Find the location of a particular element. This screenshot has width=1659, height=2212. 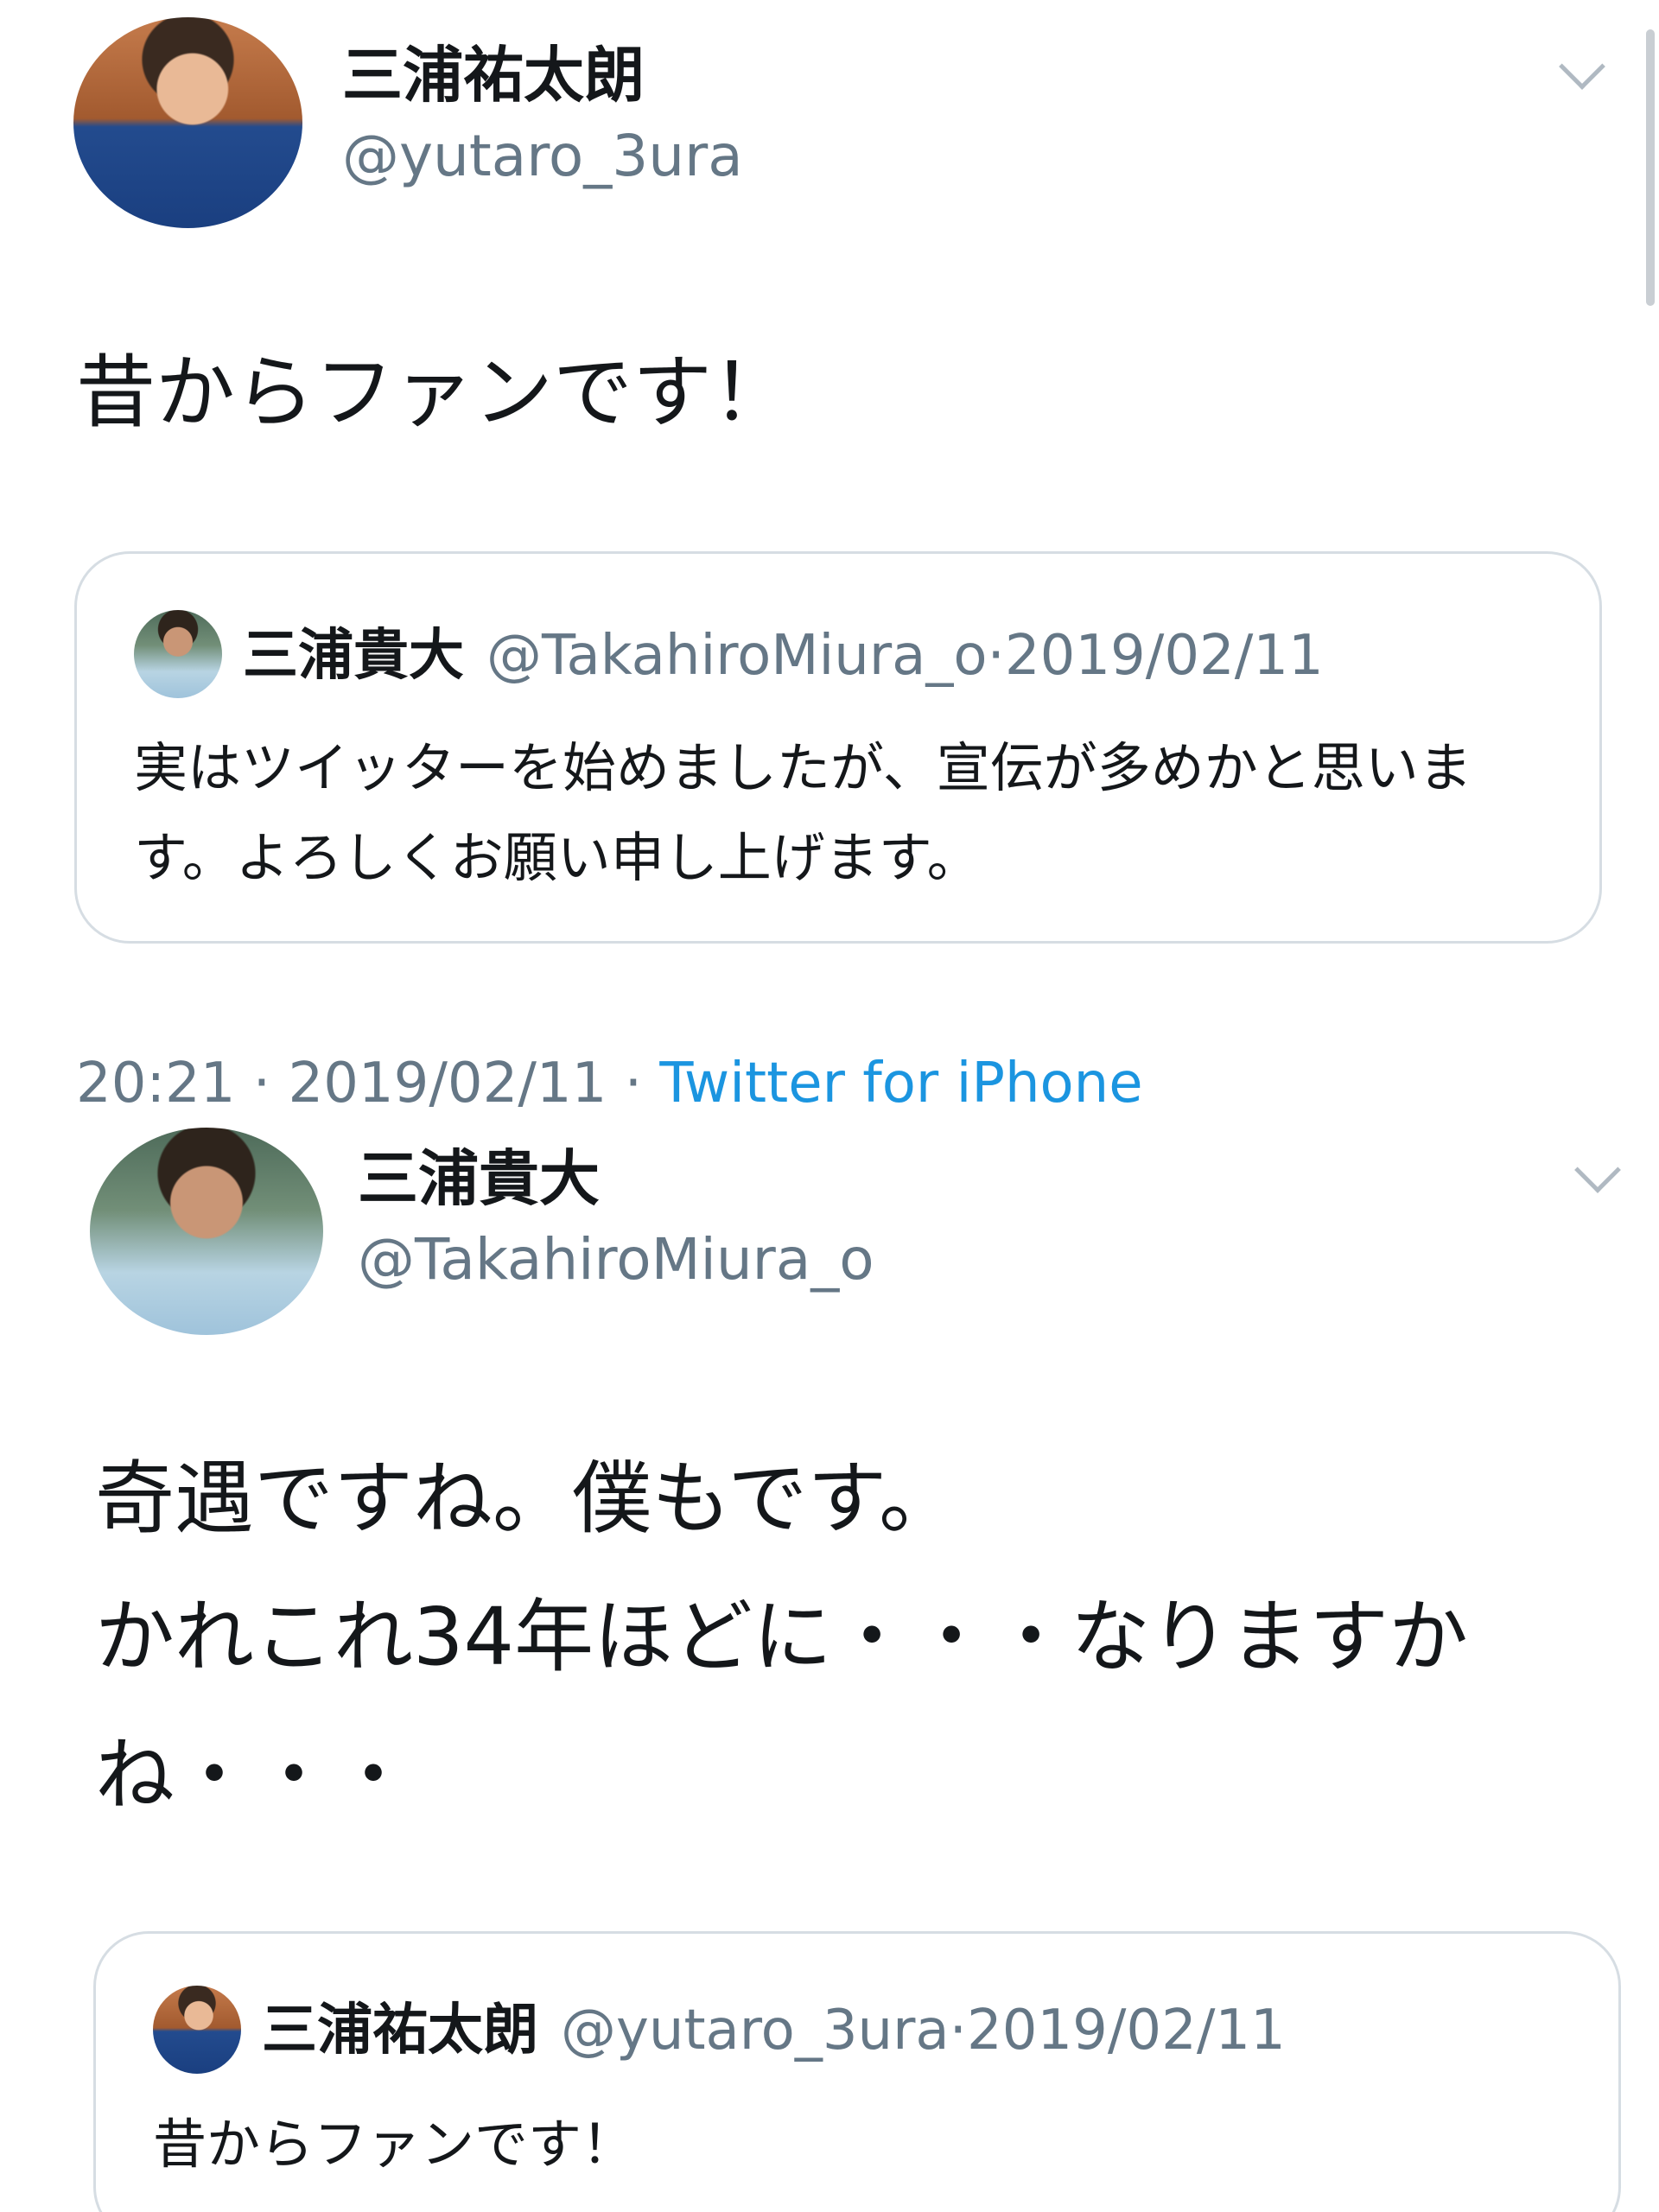

handle: @yutaro_3ura is located at coordinates (542, 156).